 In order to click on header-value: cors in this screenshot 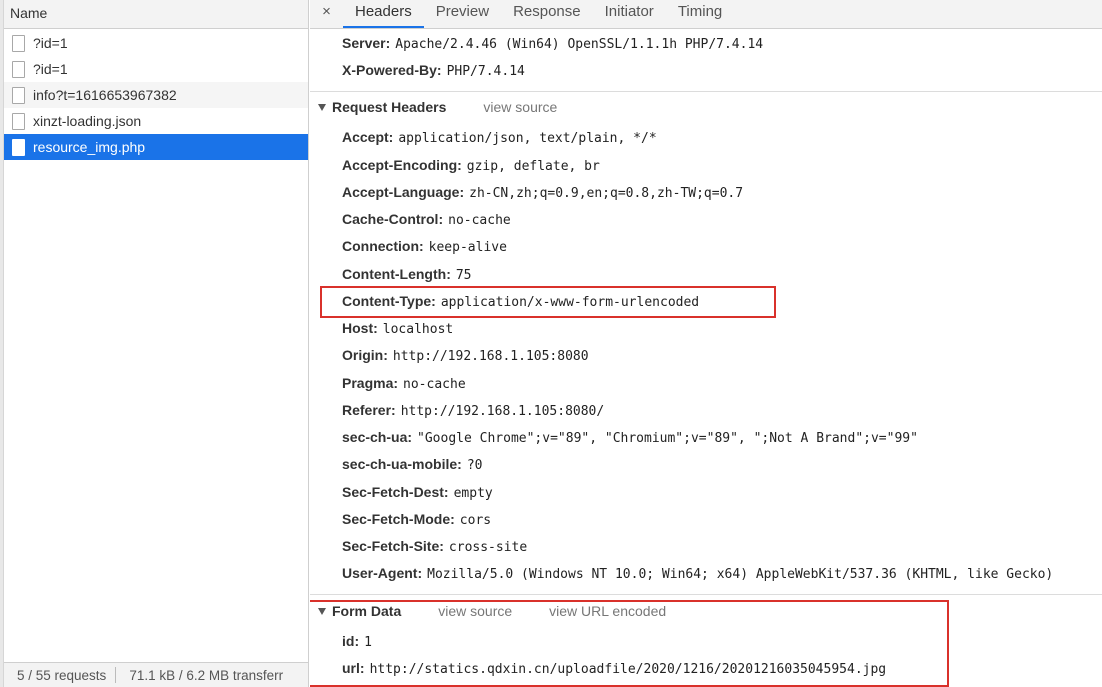, I will do `click(475, 520)`.